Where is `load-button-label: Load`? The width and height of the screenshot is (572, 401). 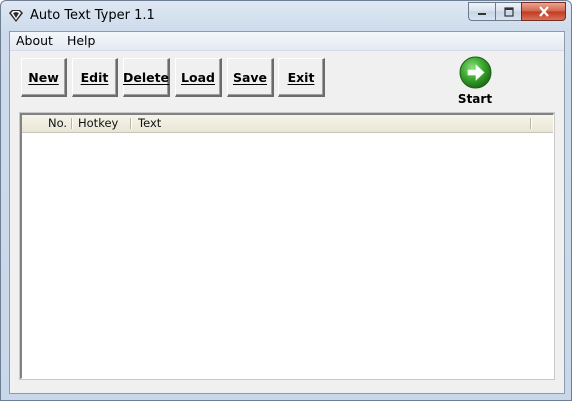
load-button-label: Load is located at coordinates (198, 77).